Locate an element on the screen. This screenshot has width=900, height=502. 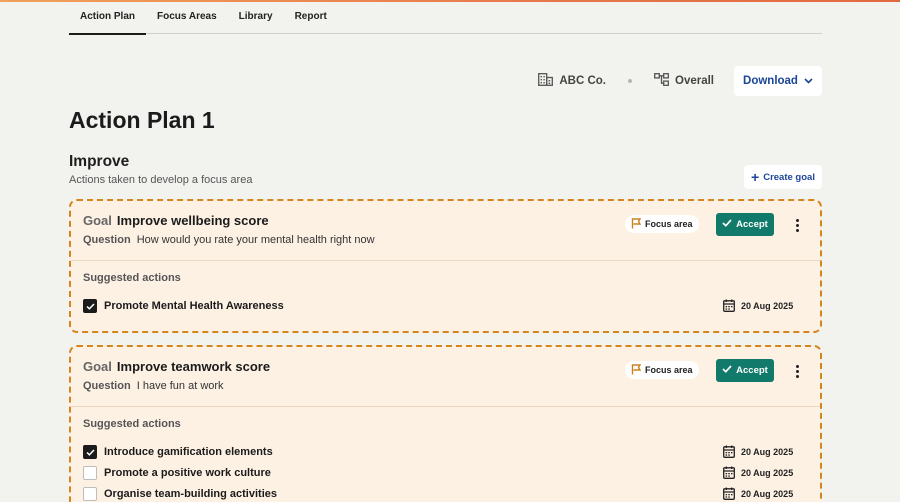
scope-selector: Overall is located at coordinates (684, 81).